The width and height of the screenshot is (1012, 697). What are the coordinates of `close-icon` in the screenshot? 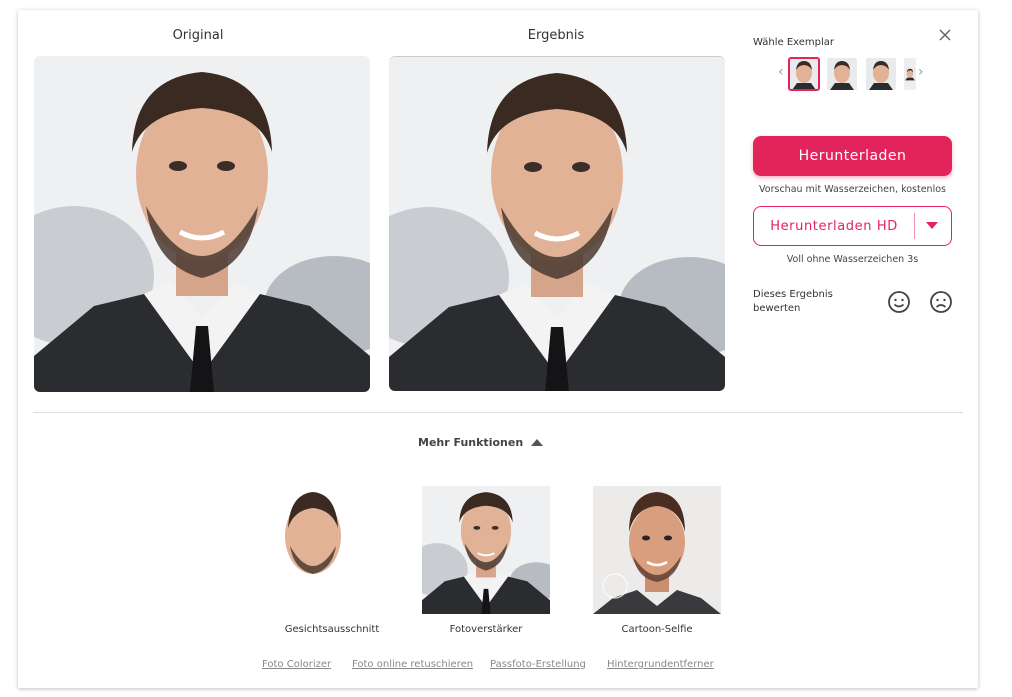 It's located at (945, 35).